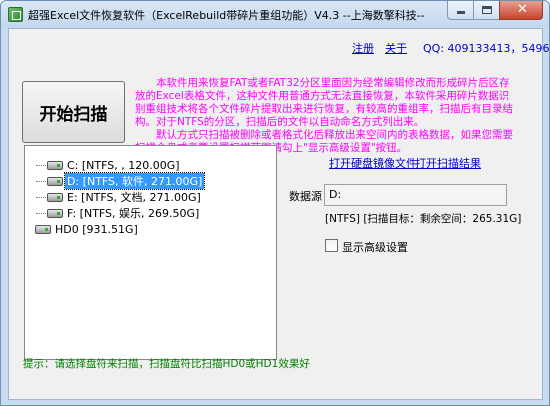  Describe the element at coordinates (363, 48) in the screenshot. I see `register-link: 注册` at that location.